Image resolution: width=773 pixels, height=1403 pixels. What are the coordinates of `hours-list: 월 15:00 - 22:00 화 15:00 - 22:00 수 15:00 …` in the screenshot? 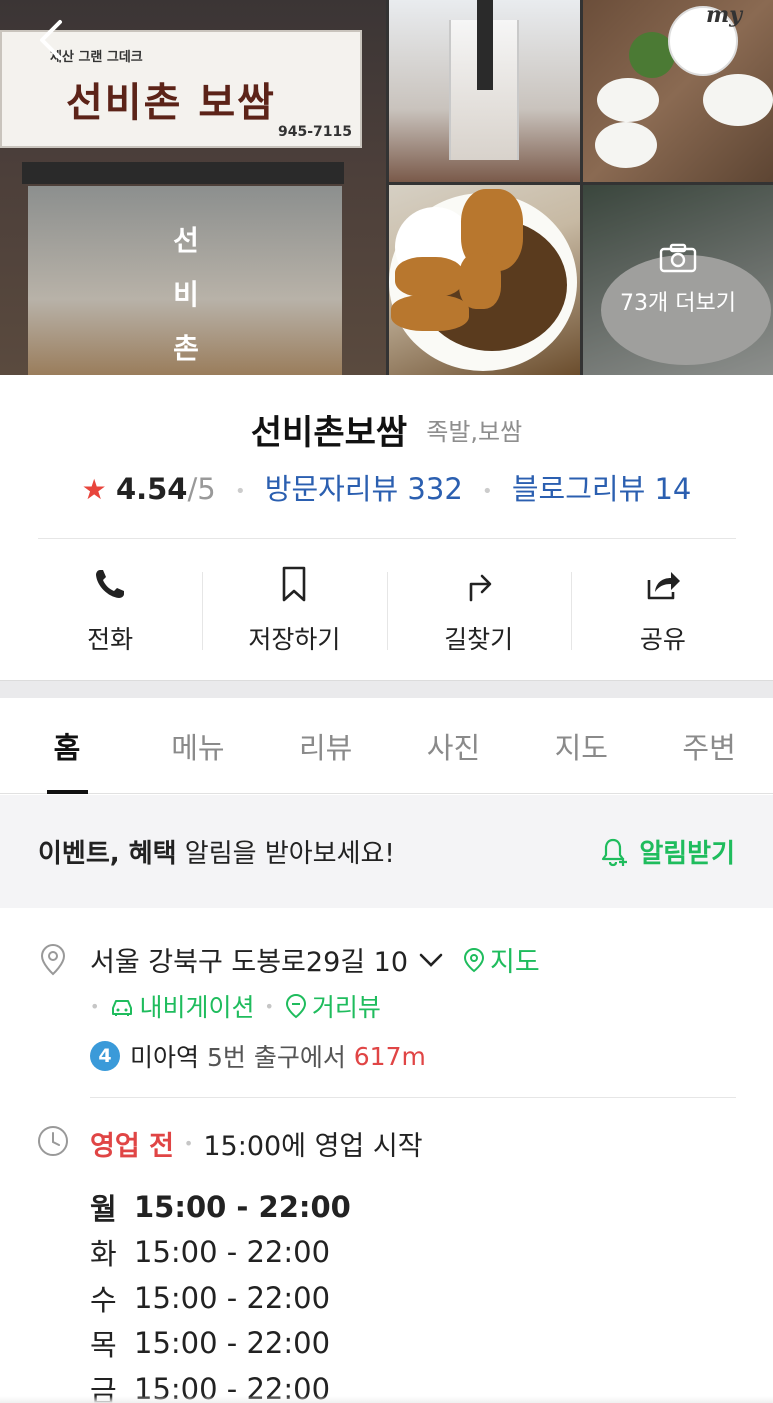 It's located at (220, 1293).